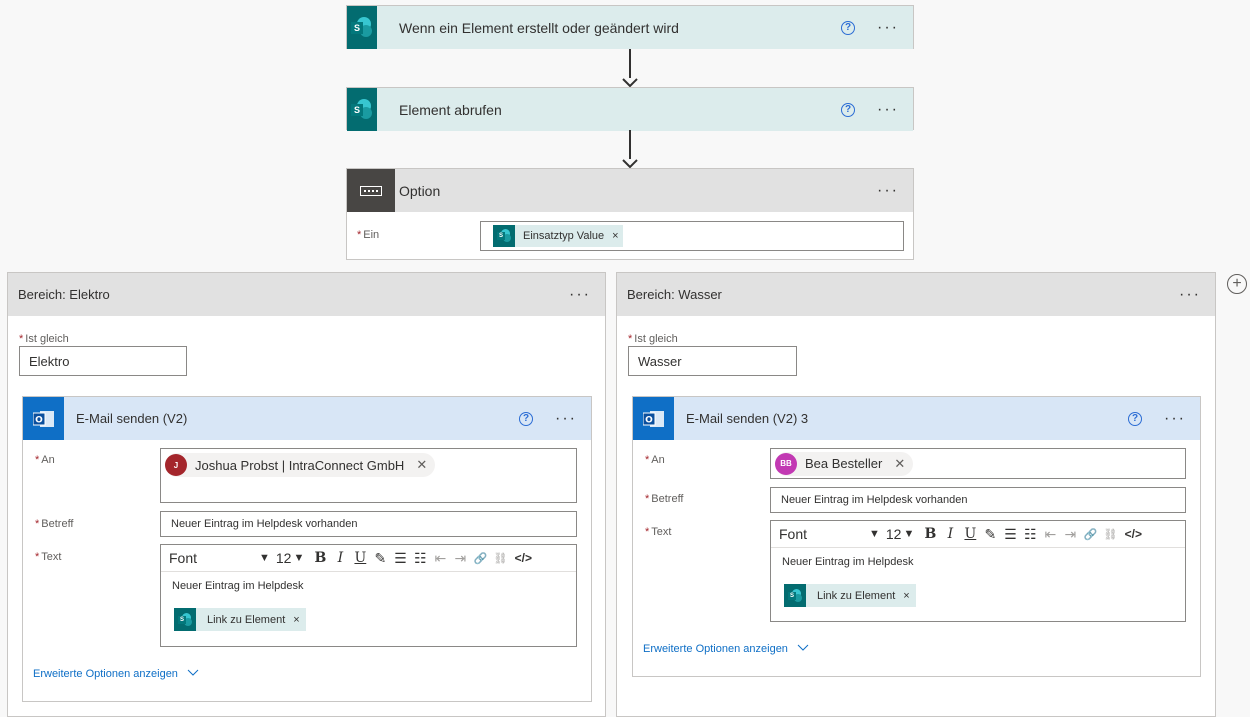 The height and width of the screenshot is (717, 1250). Describe the element at coordinates (653, 418) in the screenshot. I see `outlook-icon: O` at that location.